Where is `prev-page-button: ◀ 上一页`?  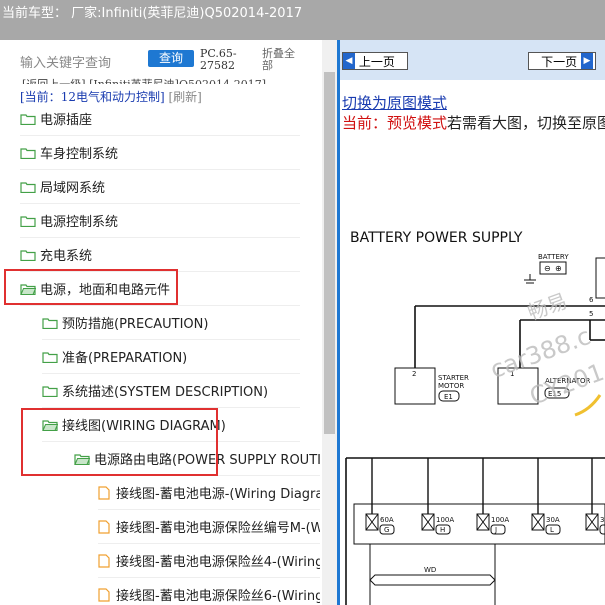 prev-page-button: ◀ 上一页 is located at coordinates (375, 61).